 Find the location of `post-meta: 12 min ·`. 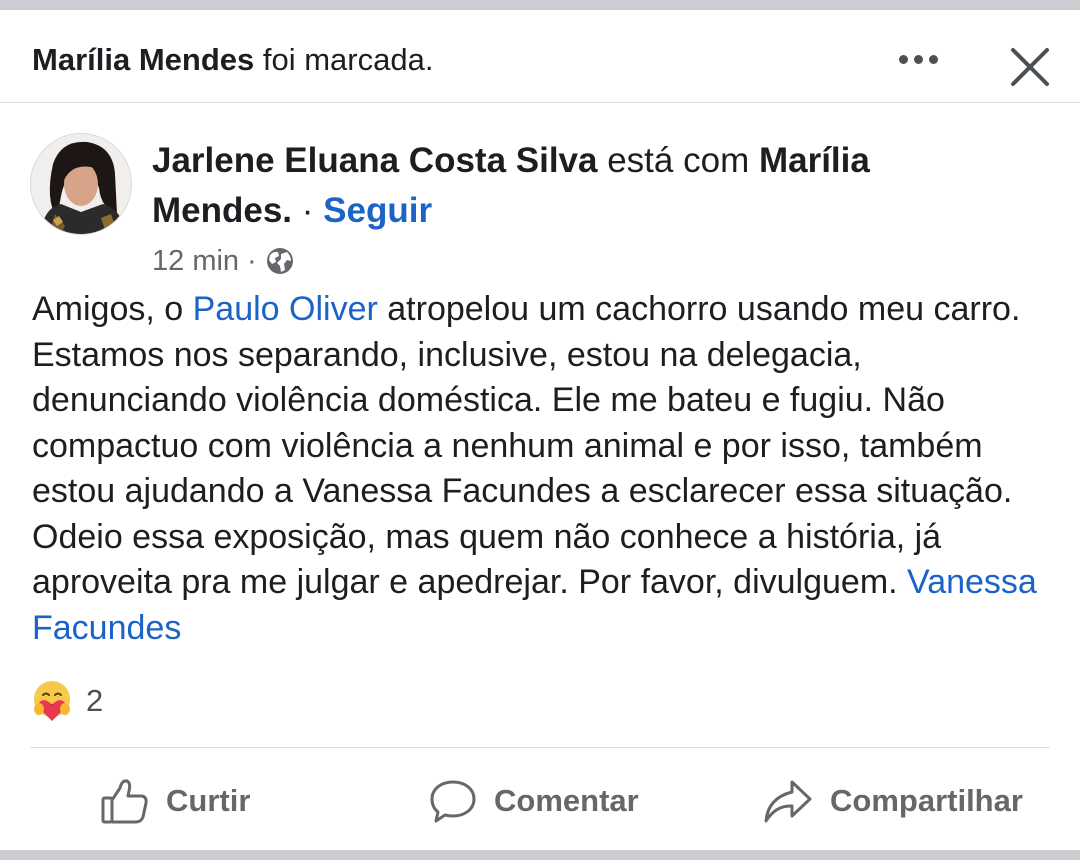

post-meta: 12 min · is located at coordinates (223, 261).